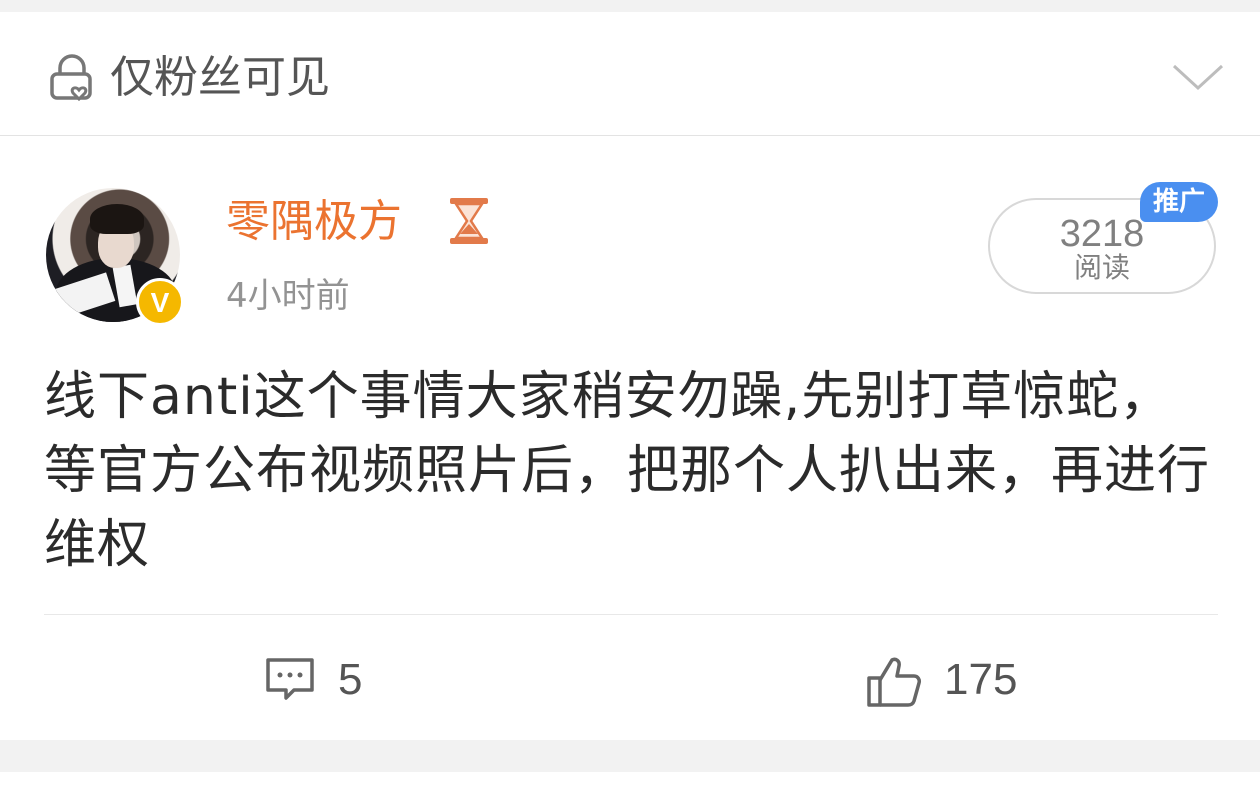 The width and height of the screenshot is (1260, 790). Describe the element at coordinates (1198, 78) in the screenshot. I see `chevron-down-icon` at that location.